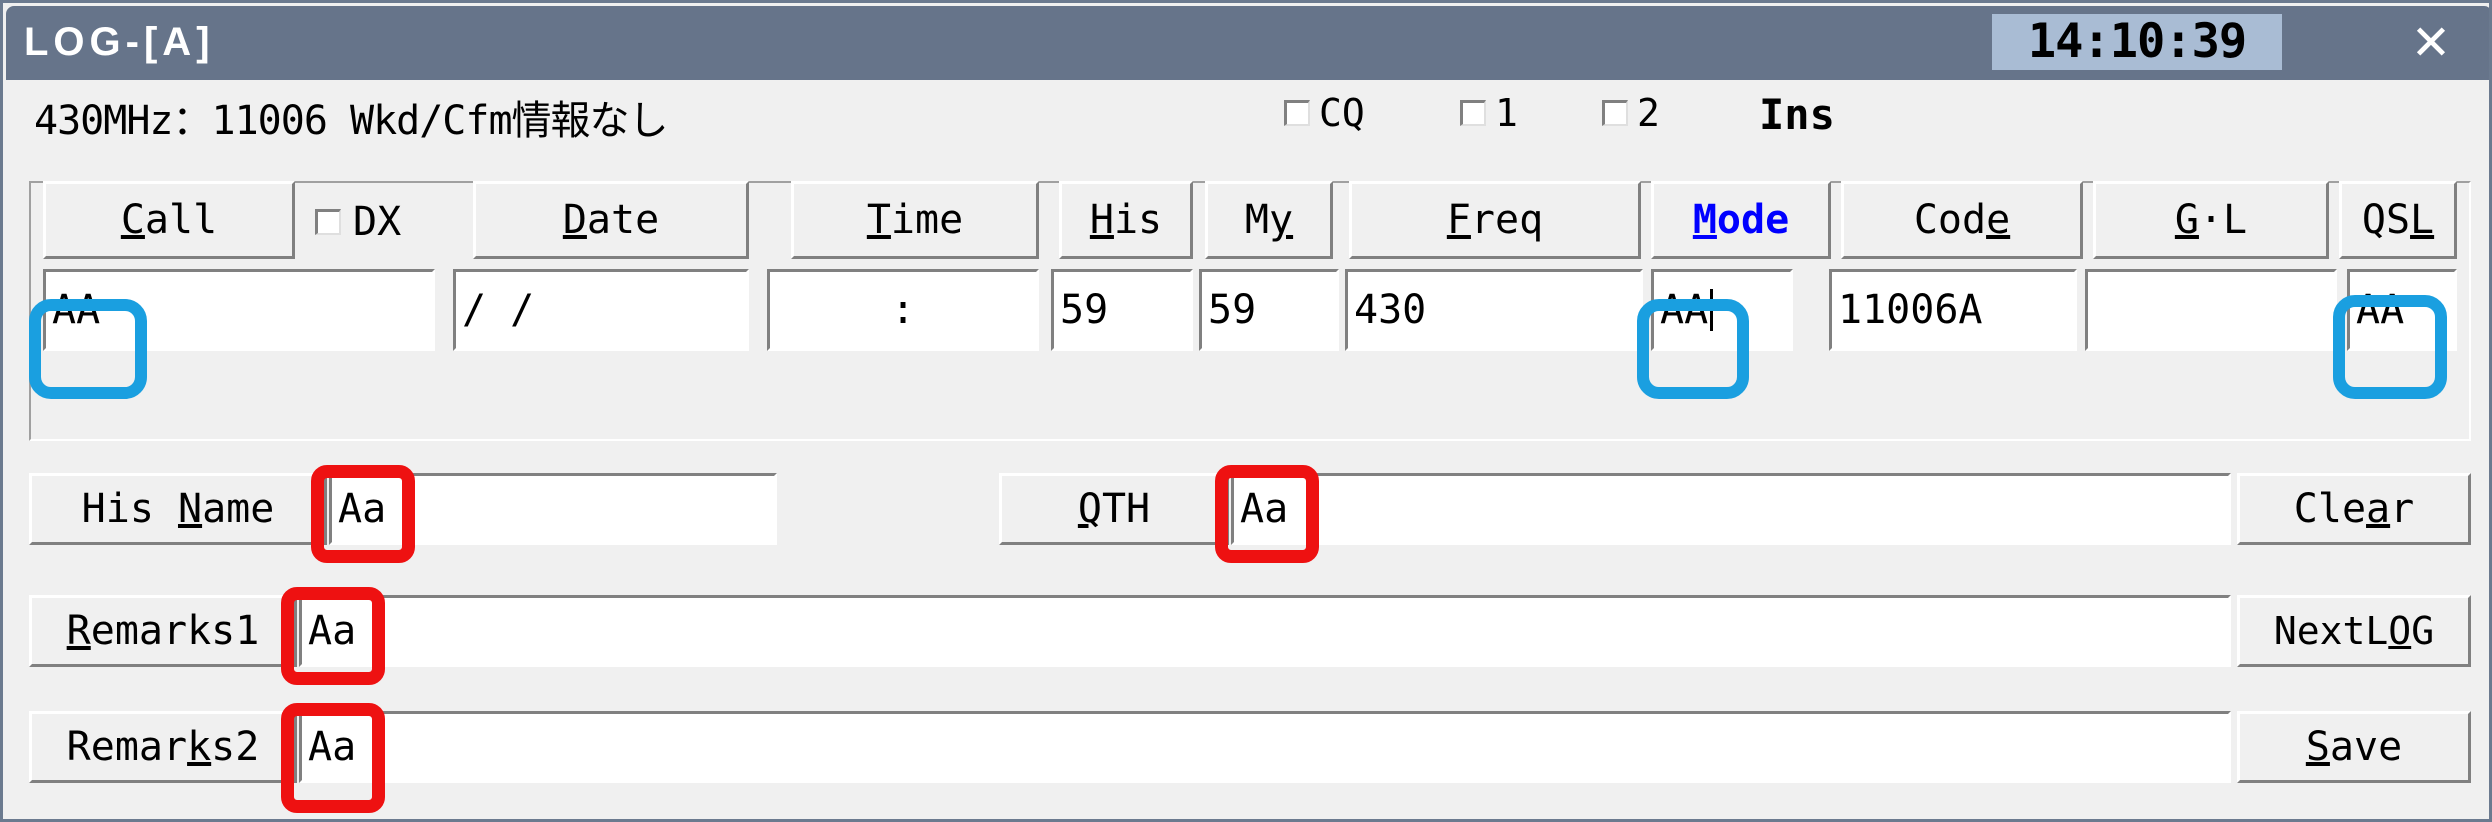 This screenshot has height=822, width=2492. What do you see at coordinates (2186, 220) in the screenshot?
I see `header-gl-accel: G` at bounding box center [2186, 220].